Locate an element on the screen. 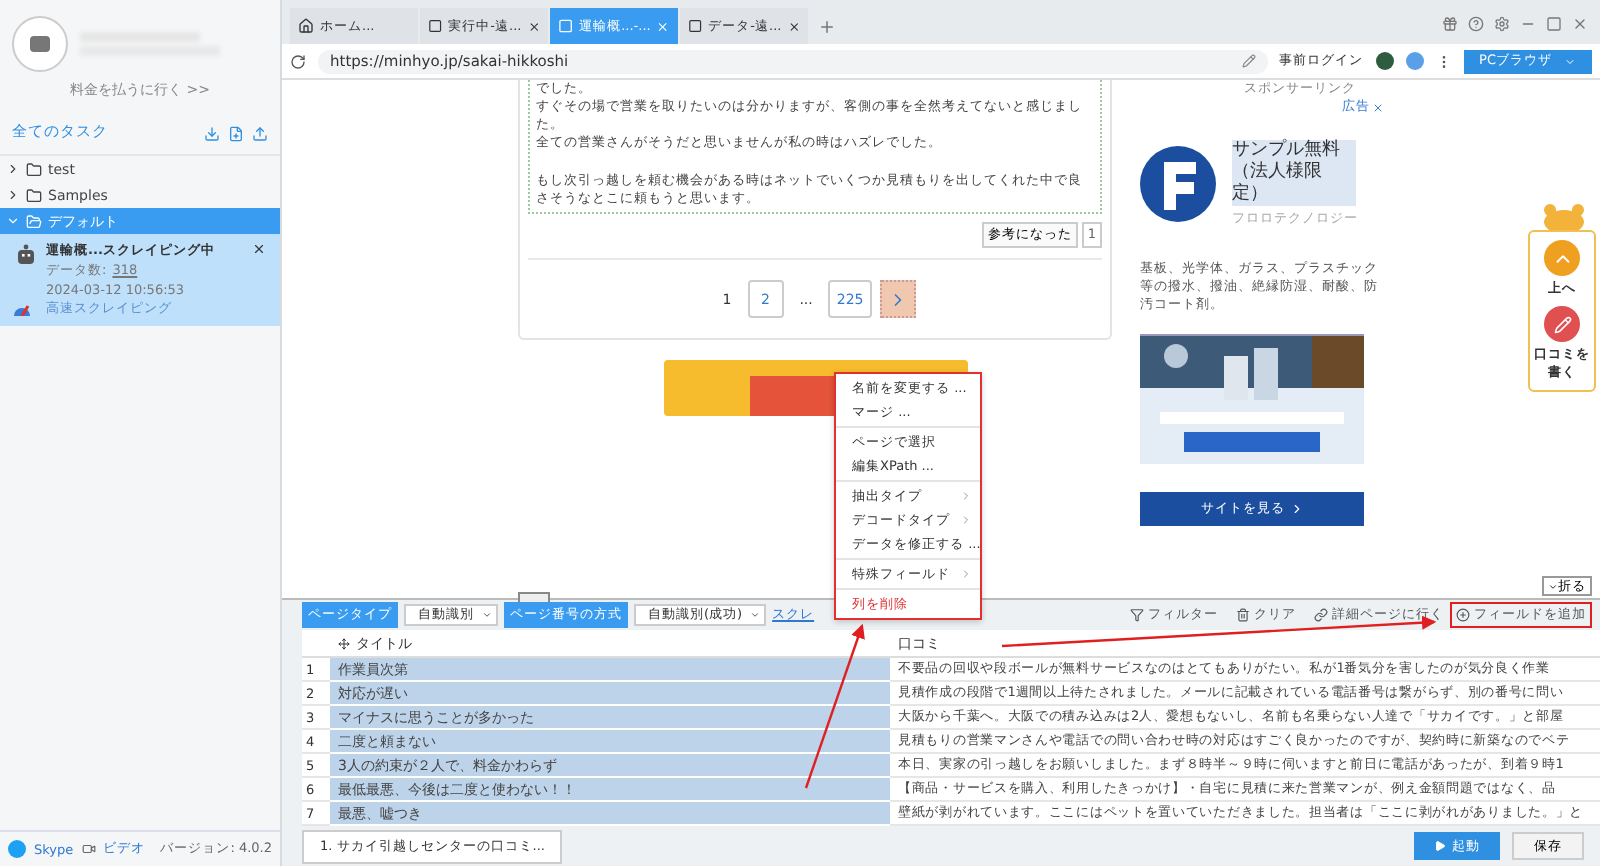  plus-icon is located at coordinates (1463, 615).